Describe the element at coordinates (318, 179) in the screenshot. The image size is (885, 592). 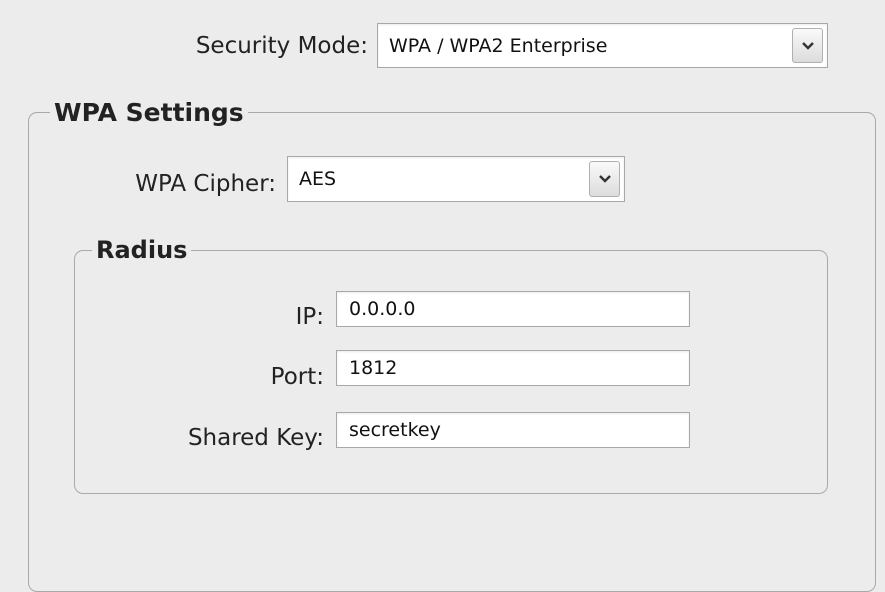
I see `wpa-cipher-value: AES` at that location.